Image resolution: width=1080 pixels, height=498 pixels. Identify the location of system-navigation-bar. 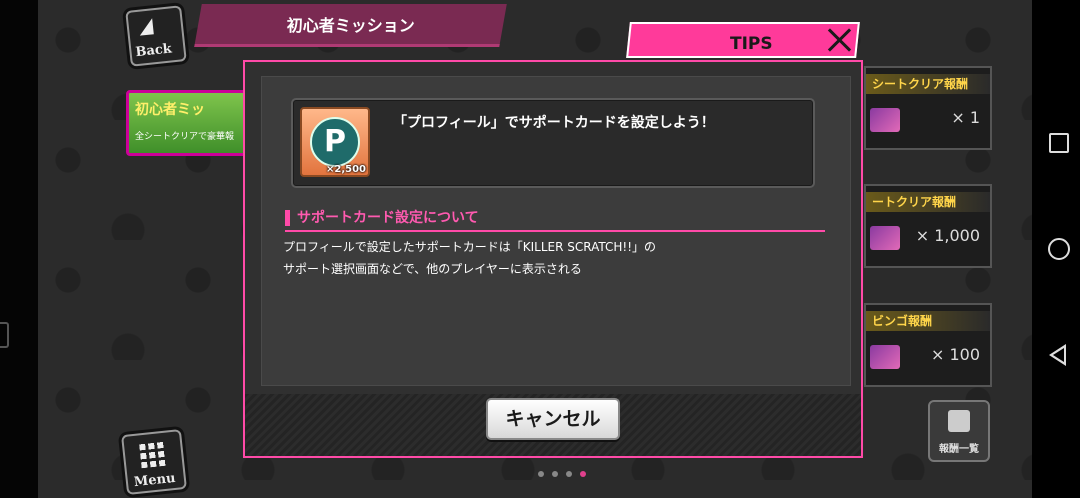
(1056, 249).